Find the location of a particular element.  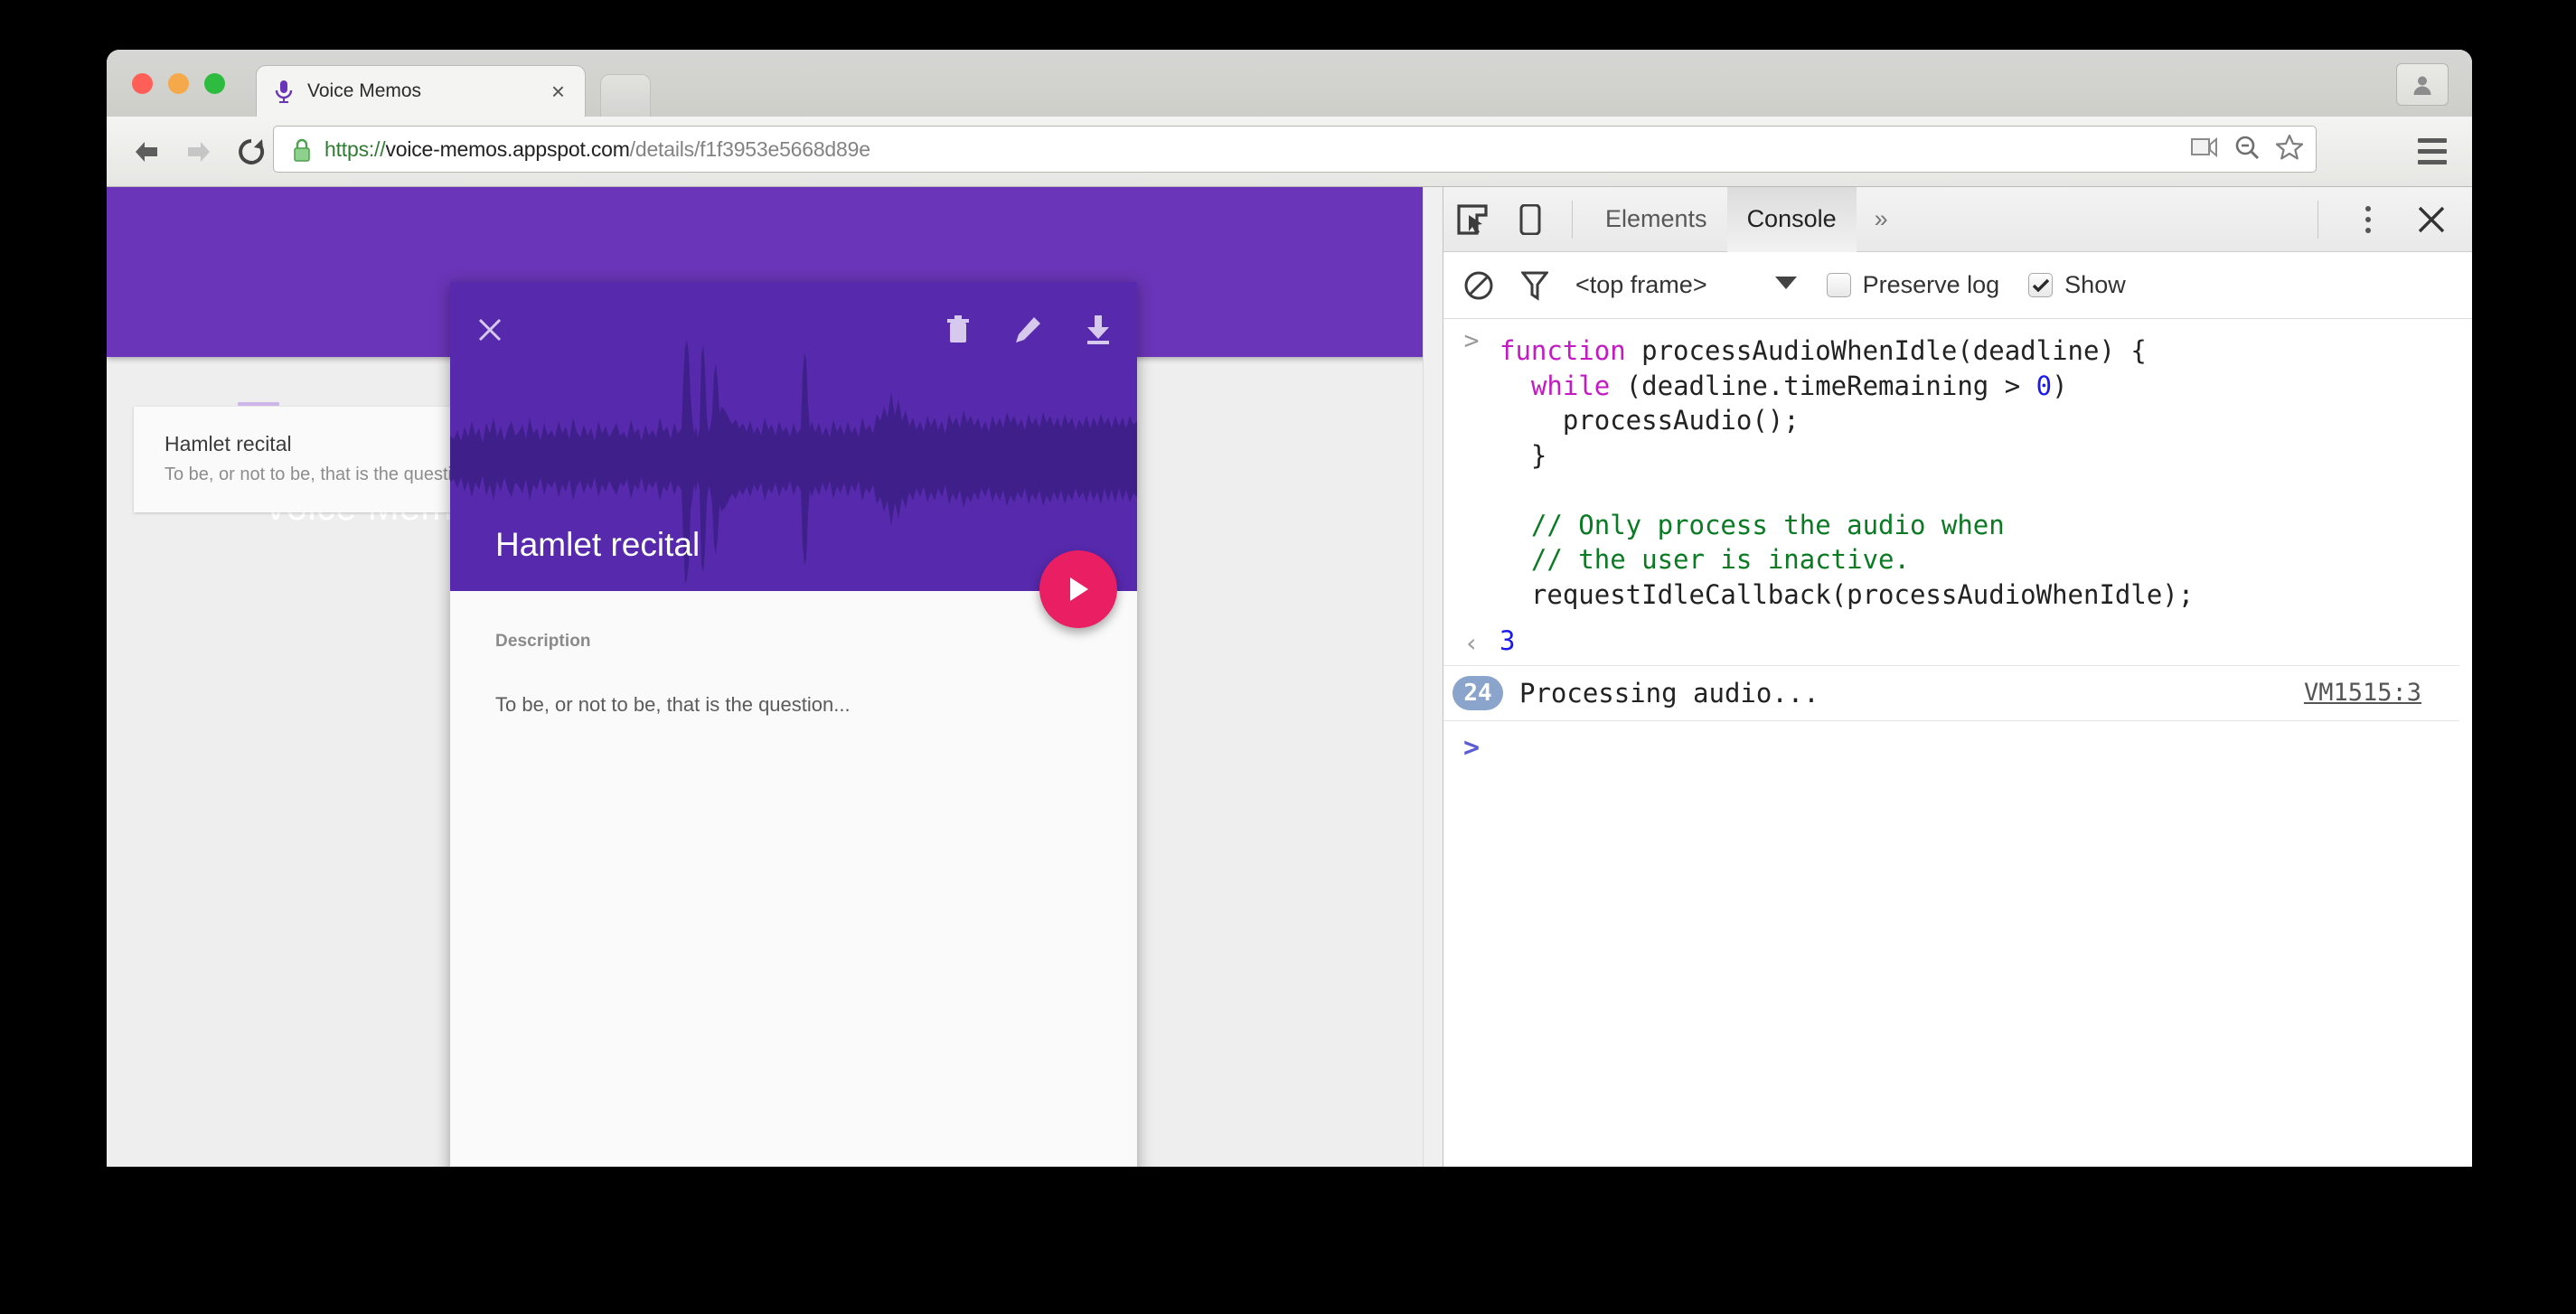

toolbar-divider-right is located at coordinates (2317, 220).